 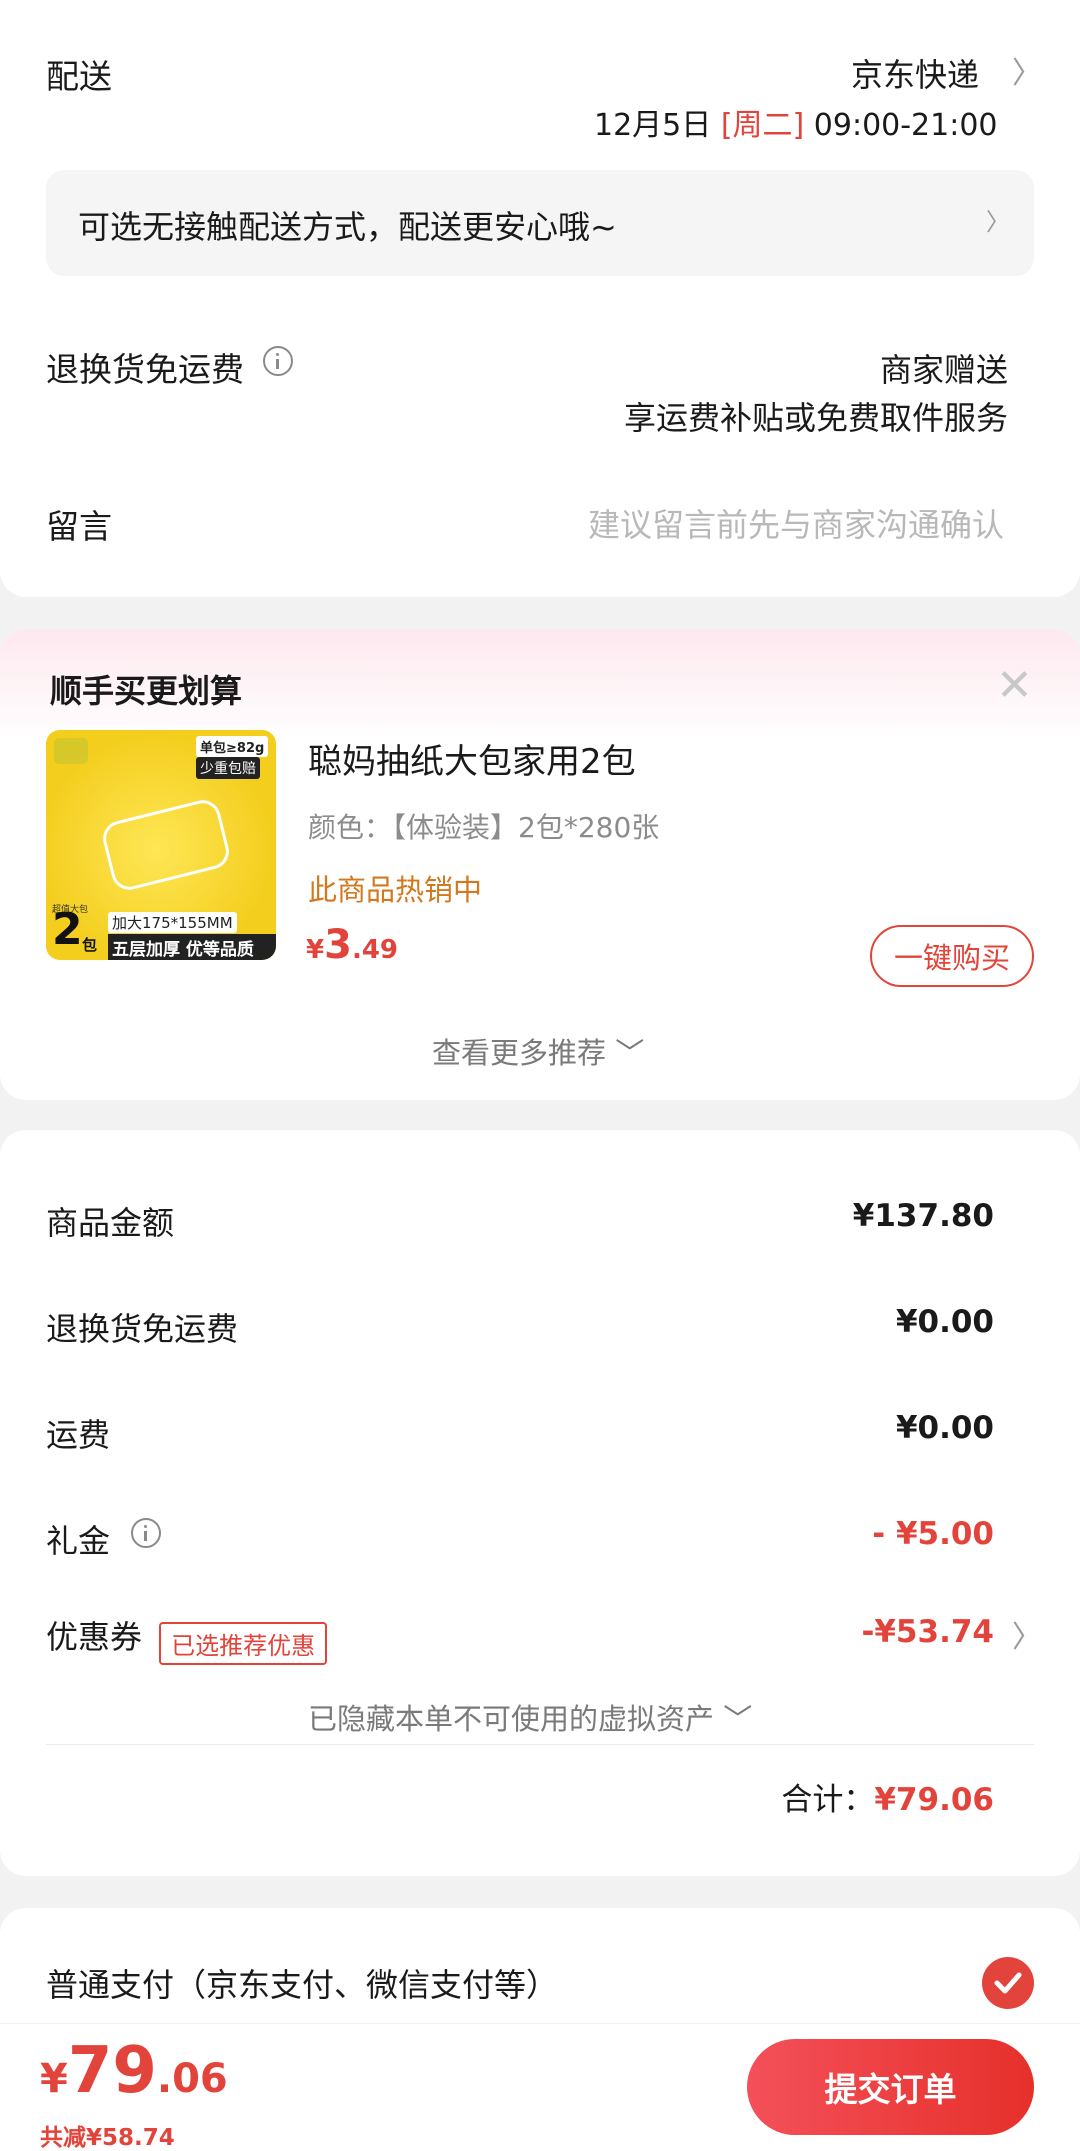 What do you see at coordinates (110, 1223) in the screenshot?
I see `summary-row-label: 商品金额` at bounding box center [110, 1223].